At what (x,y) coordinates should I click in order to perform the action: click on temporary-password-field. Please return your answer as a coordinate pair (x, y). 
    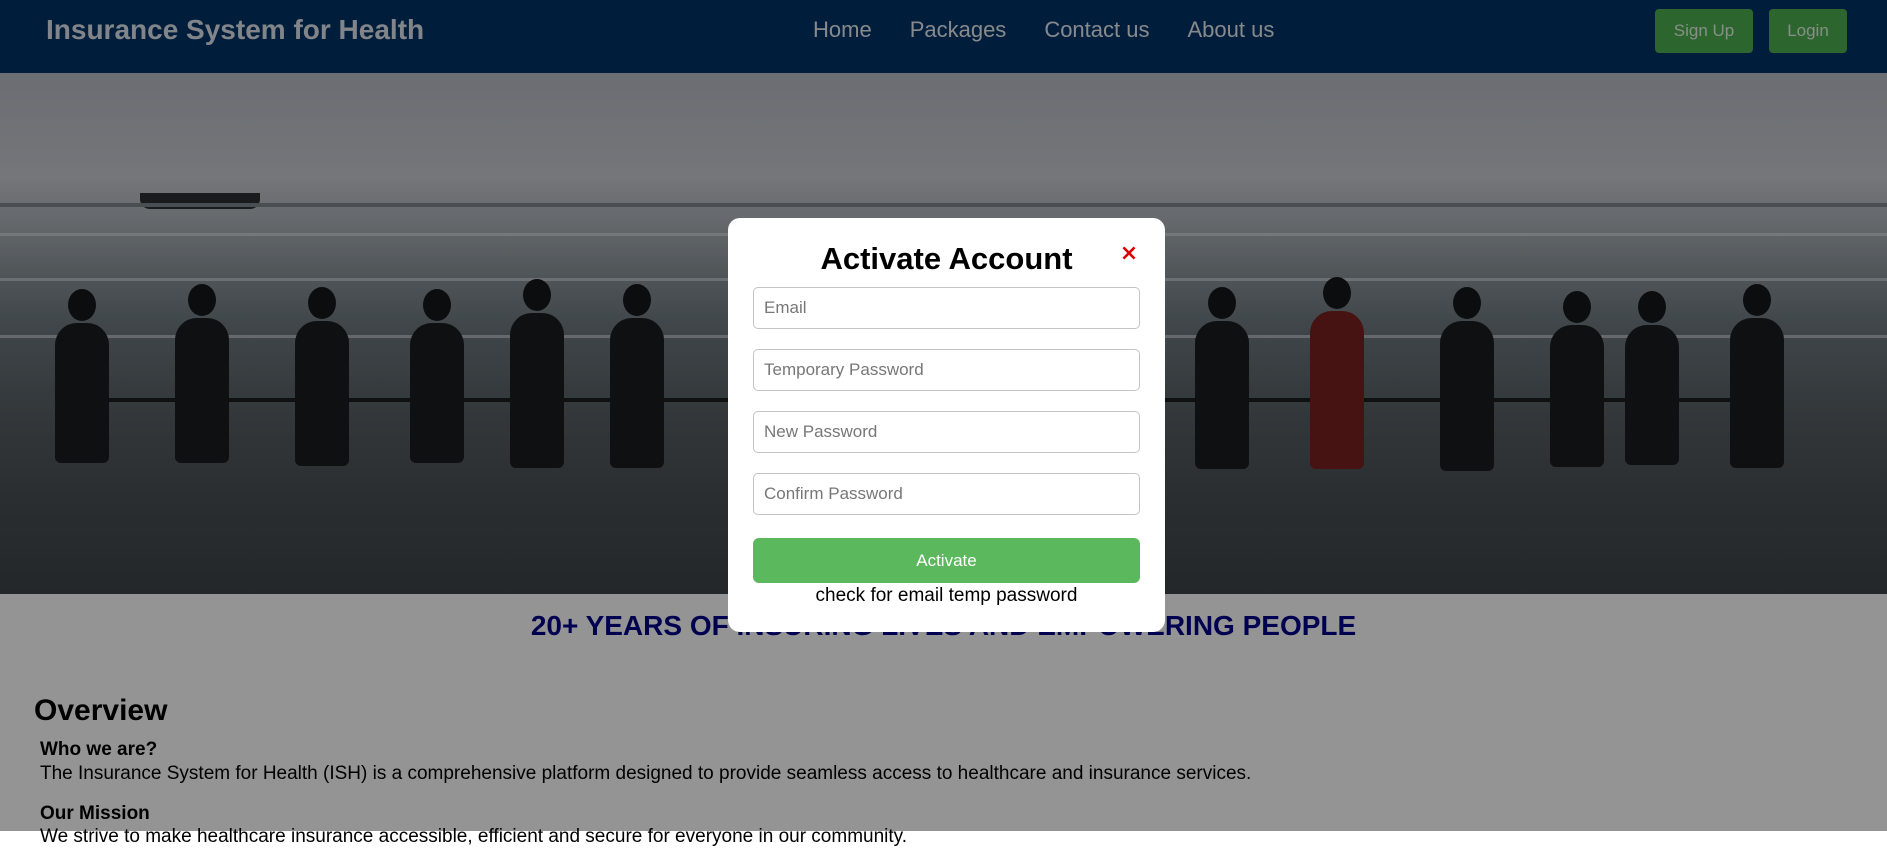
    Looking at the image, I should click on (946, 370).